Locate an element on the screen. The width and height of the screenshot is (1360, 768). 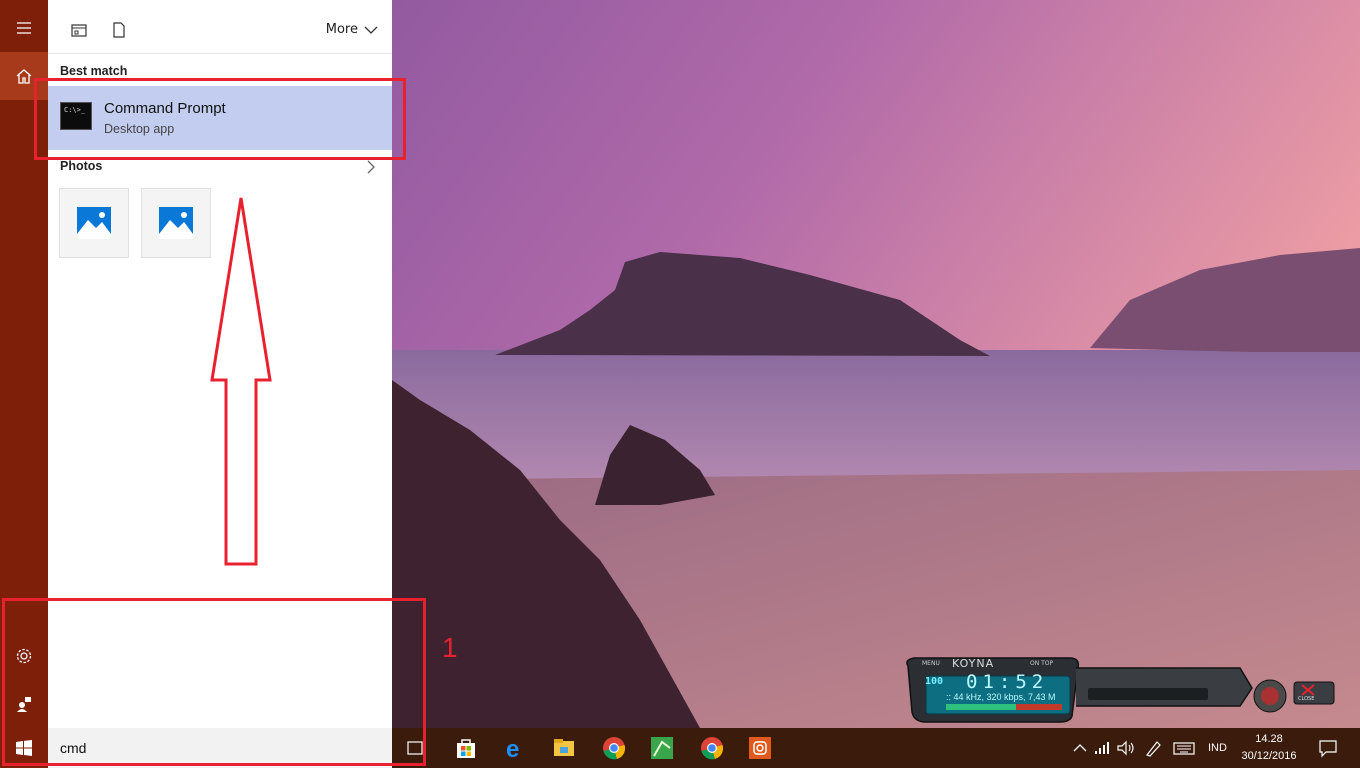
pen-ink-icon is located at coordinates (1154, 748).